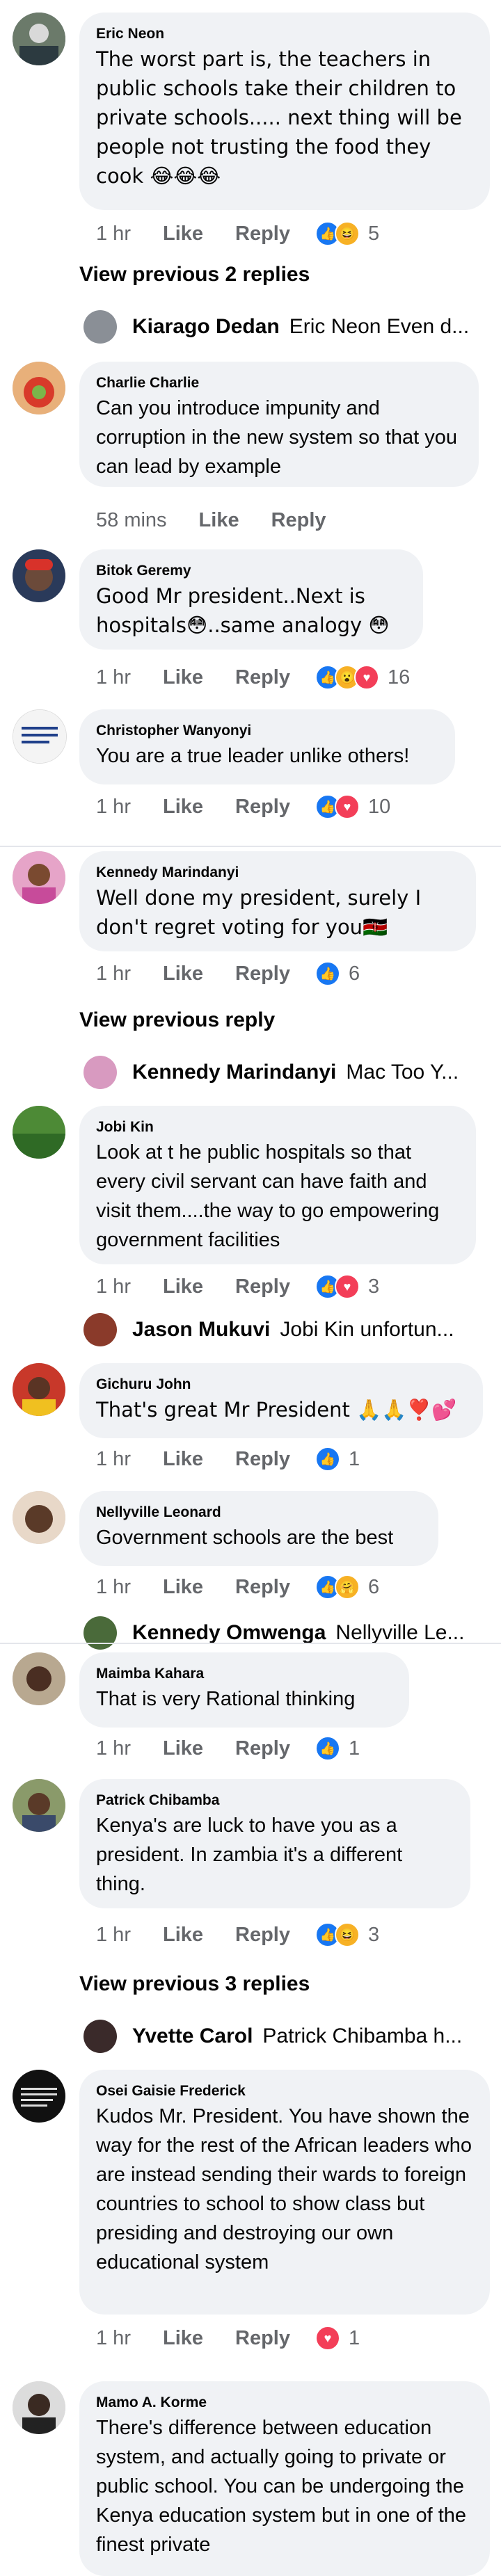 Image resolution: width=501 pixels, height=2576 pixels. I want to click on comment-actions: 1 hr Like Reply 👍 😆 5, so click(237, 234).